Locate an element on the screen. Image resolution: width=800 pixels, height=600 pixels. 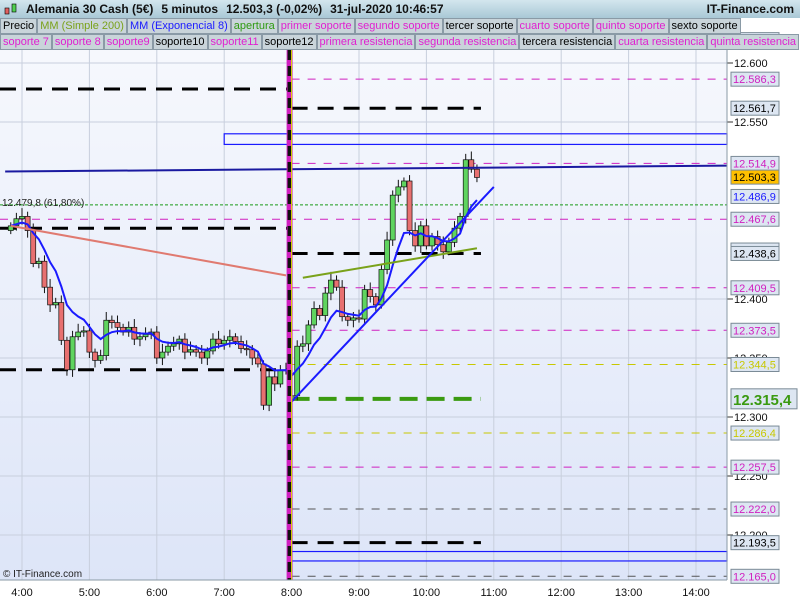
legend-item: soporte 7 is located at coordinates (26, 42).